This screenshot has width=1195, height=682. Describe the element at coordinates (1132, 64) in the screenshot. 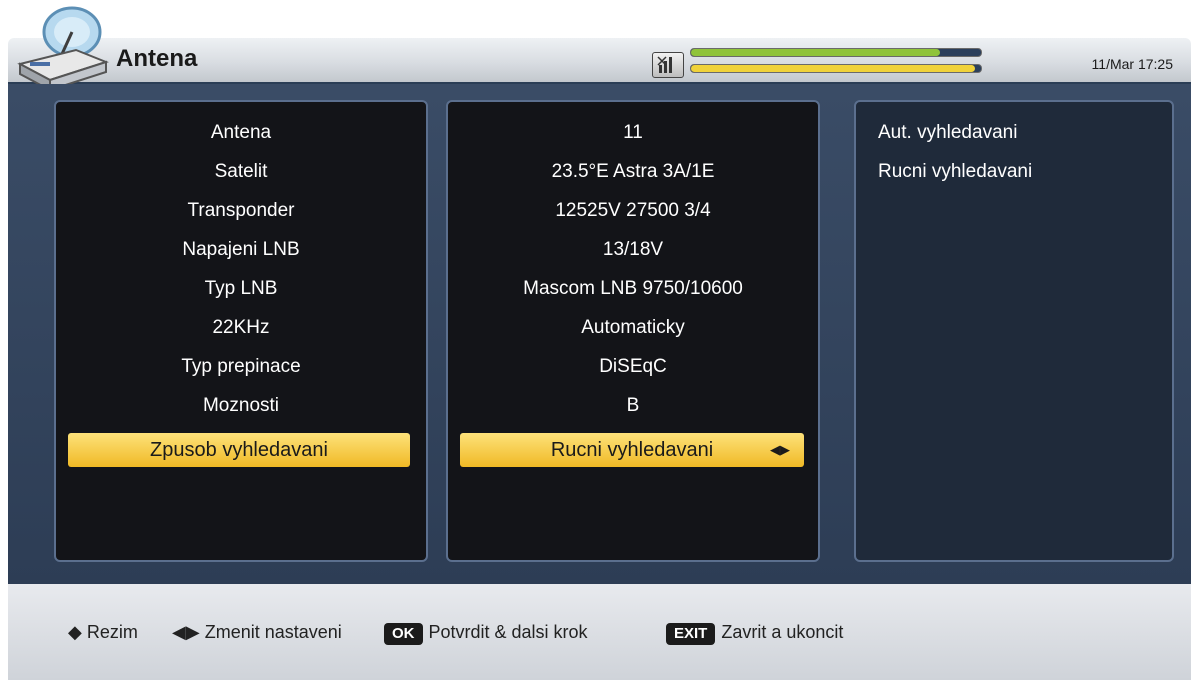

I see `clock: 11/Mar 17:25` at that location.